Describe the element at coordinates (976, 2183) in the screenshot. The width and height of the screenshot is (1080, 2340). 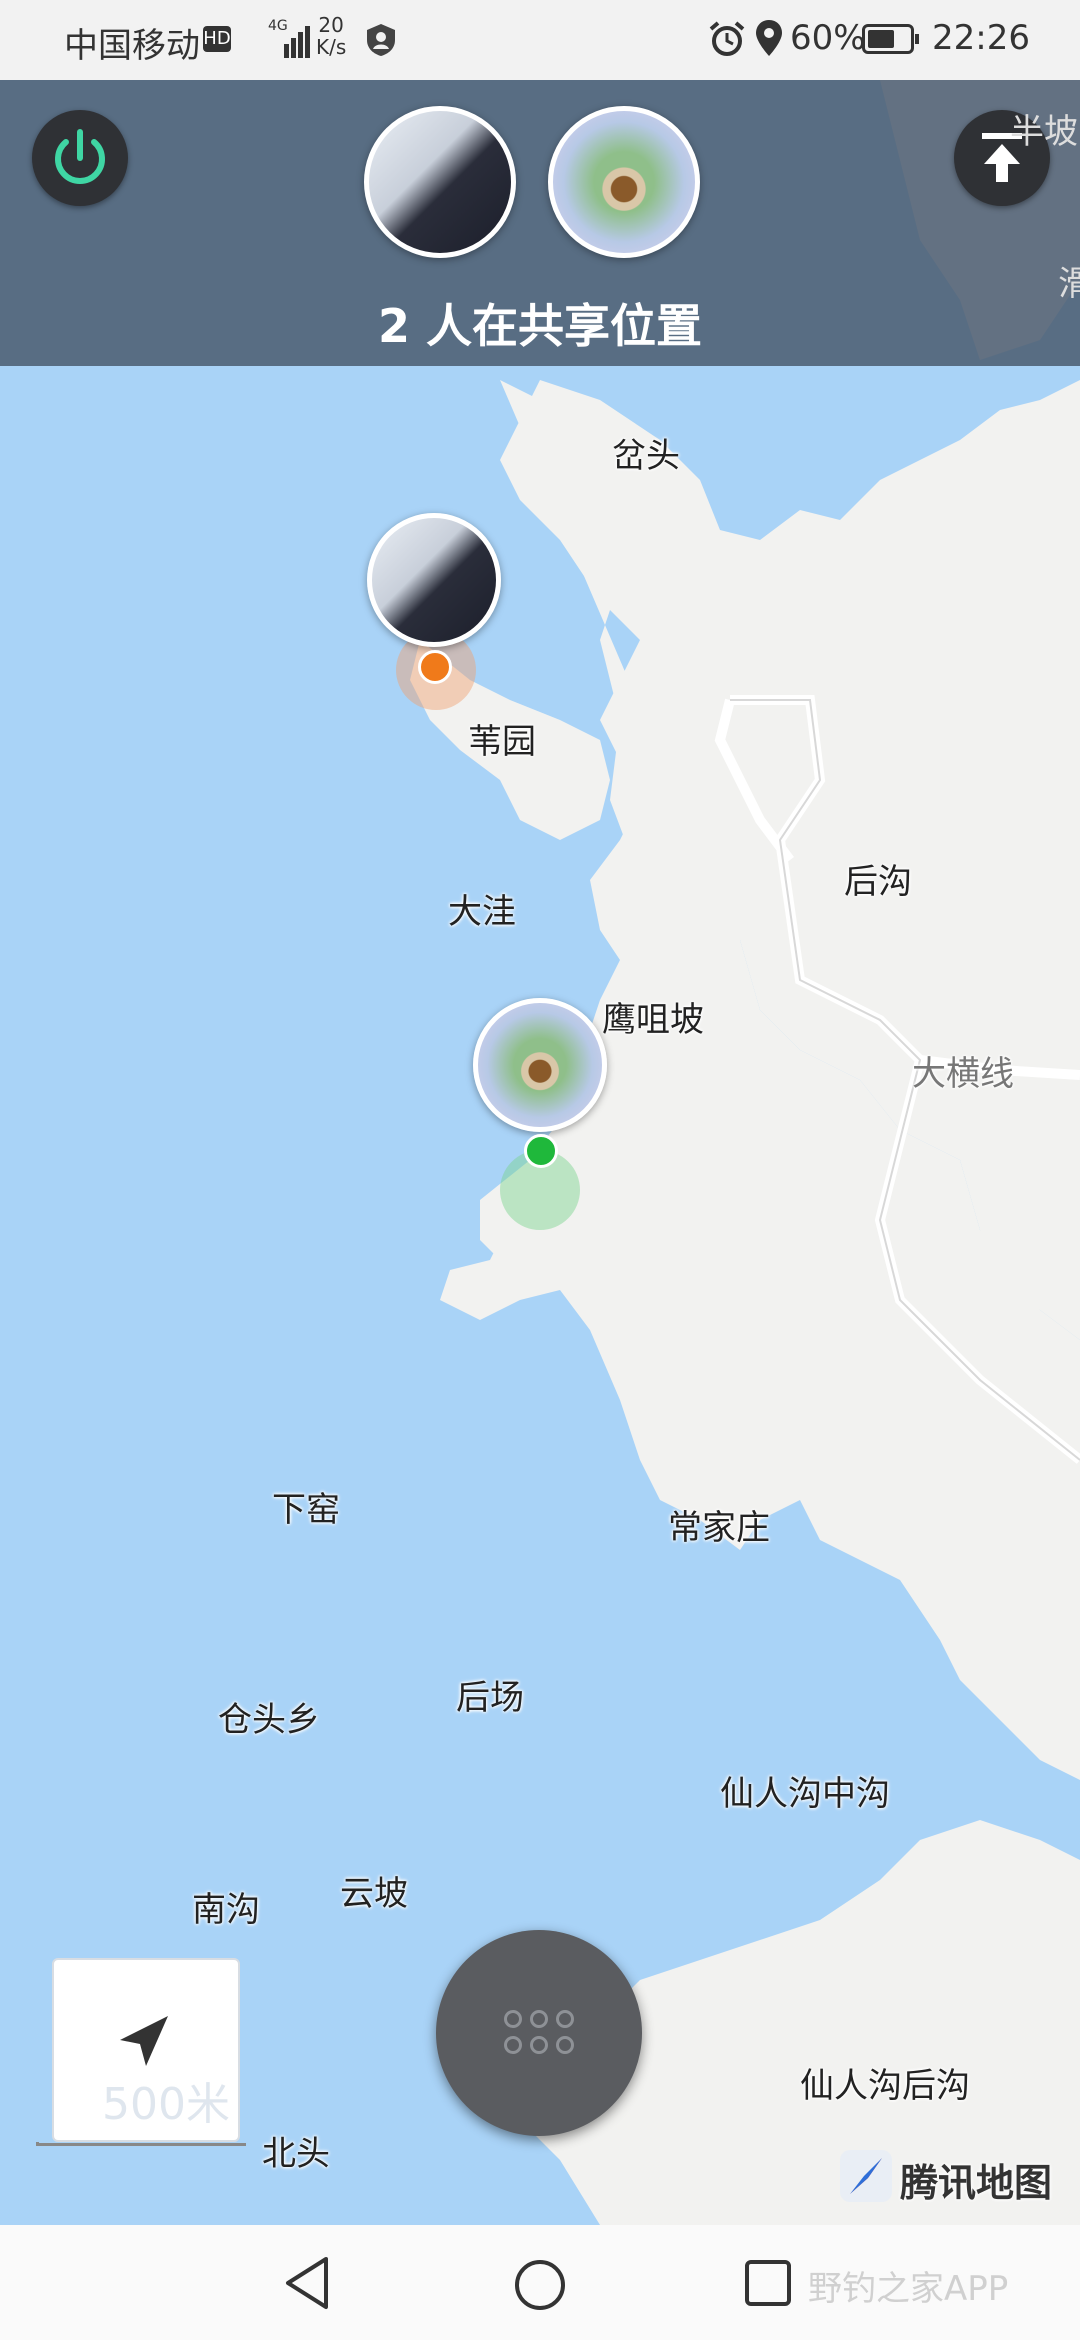
I see `attribution-text: 腾讯地图` at that location.